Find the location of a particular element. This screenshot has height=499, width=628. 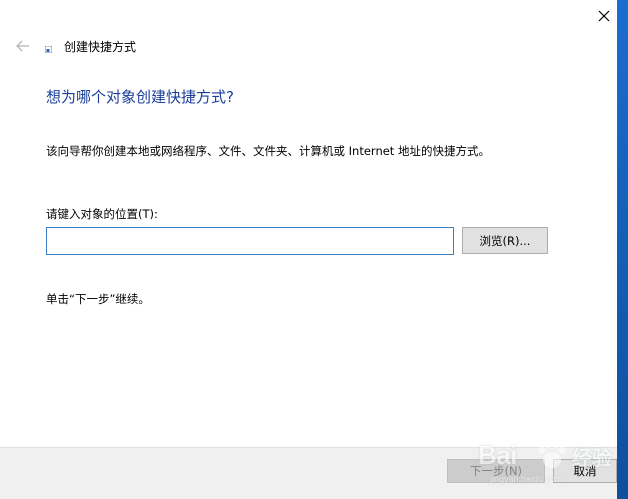

dialog-footer: 下一步(N) 取消 is located at coordinates (308, 473).